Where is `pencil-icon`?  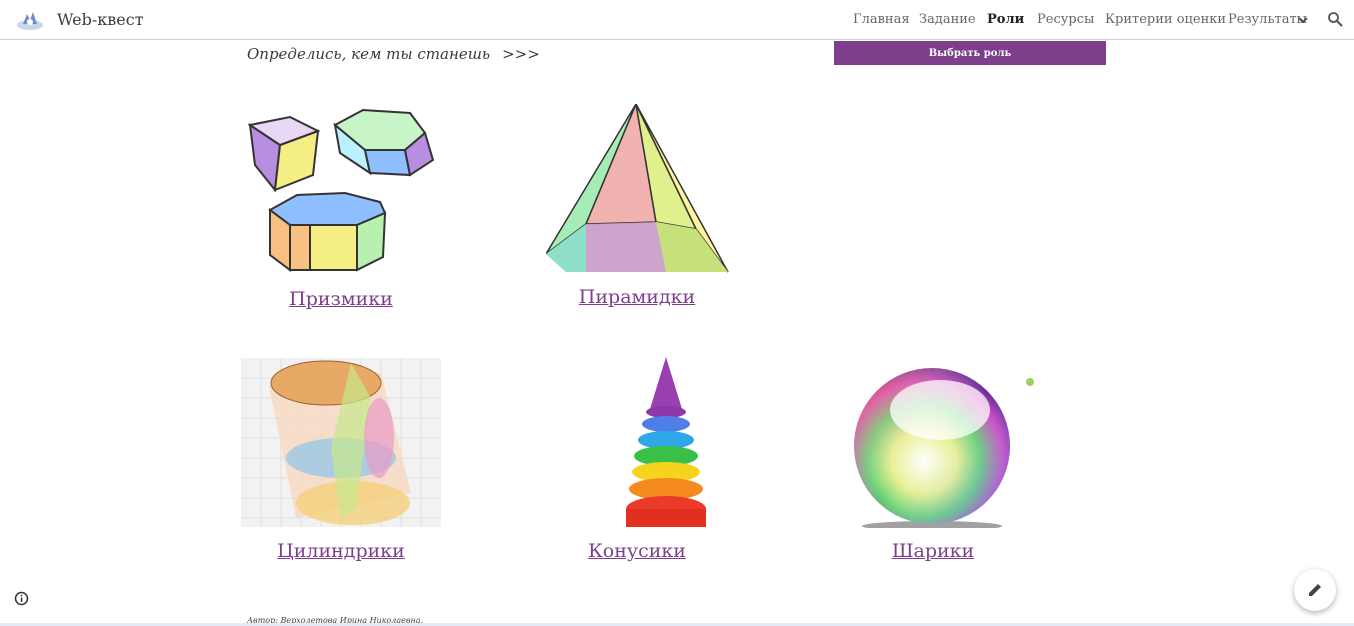 pencil-icon is located at coordinates (1315, 590).